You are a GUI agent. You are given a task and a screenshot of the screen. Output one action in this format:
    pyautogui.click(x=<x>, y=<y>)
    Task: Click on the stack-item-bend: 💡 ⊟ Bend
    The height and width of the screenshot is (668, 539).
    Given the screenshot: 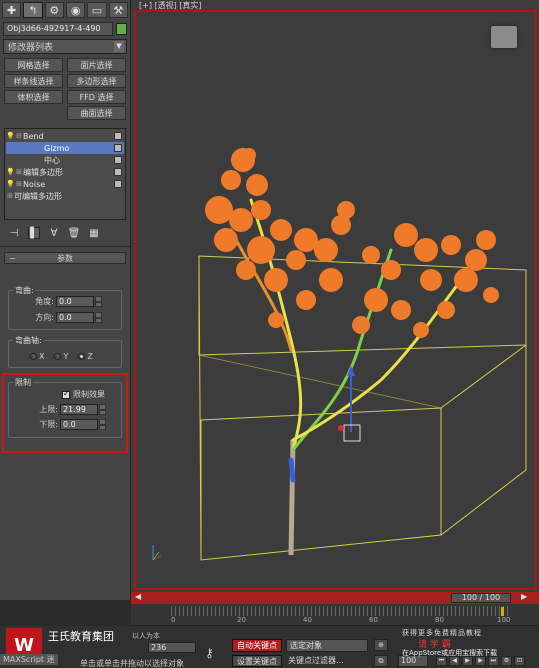 What is the action you would take?
    pyautogui.click(x=65, y=136)
    